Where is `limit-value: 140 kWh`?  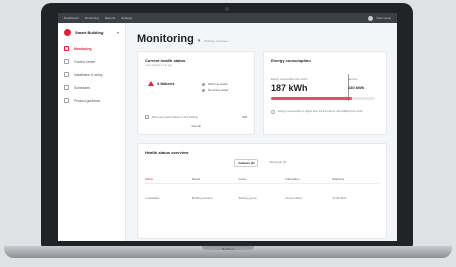 limit-value: 140 kWh is located at coordinates (356, 87).